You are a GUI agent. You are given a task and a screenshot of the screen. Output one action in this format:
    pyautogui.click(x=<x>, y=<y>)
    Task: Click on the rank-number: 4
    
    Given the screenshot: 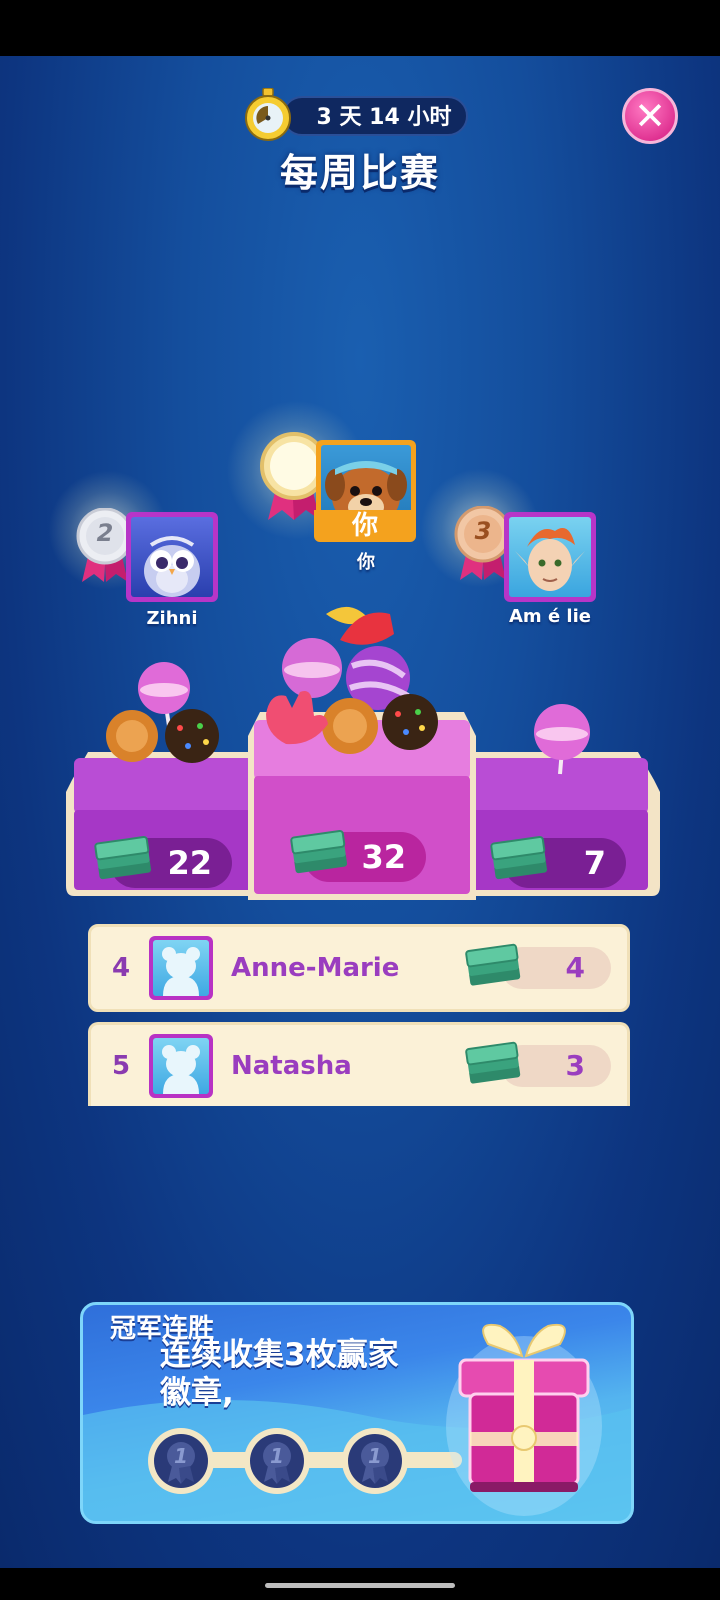 What is the action you would take?
    pyautogui.click(x=121, y=968)
    